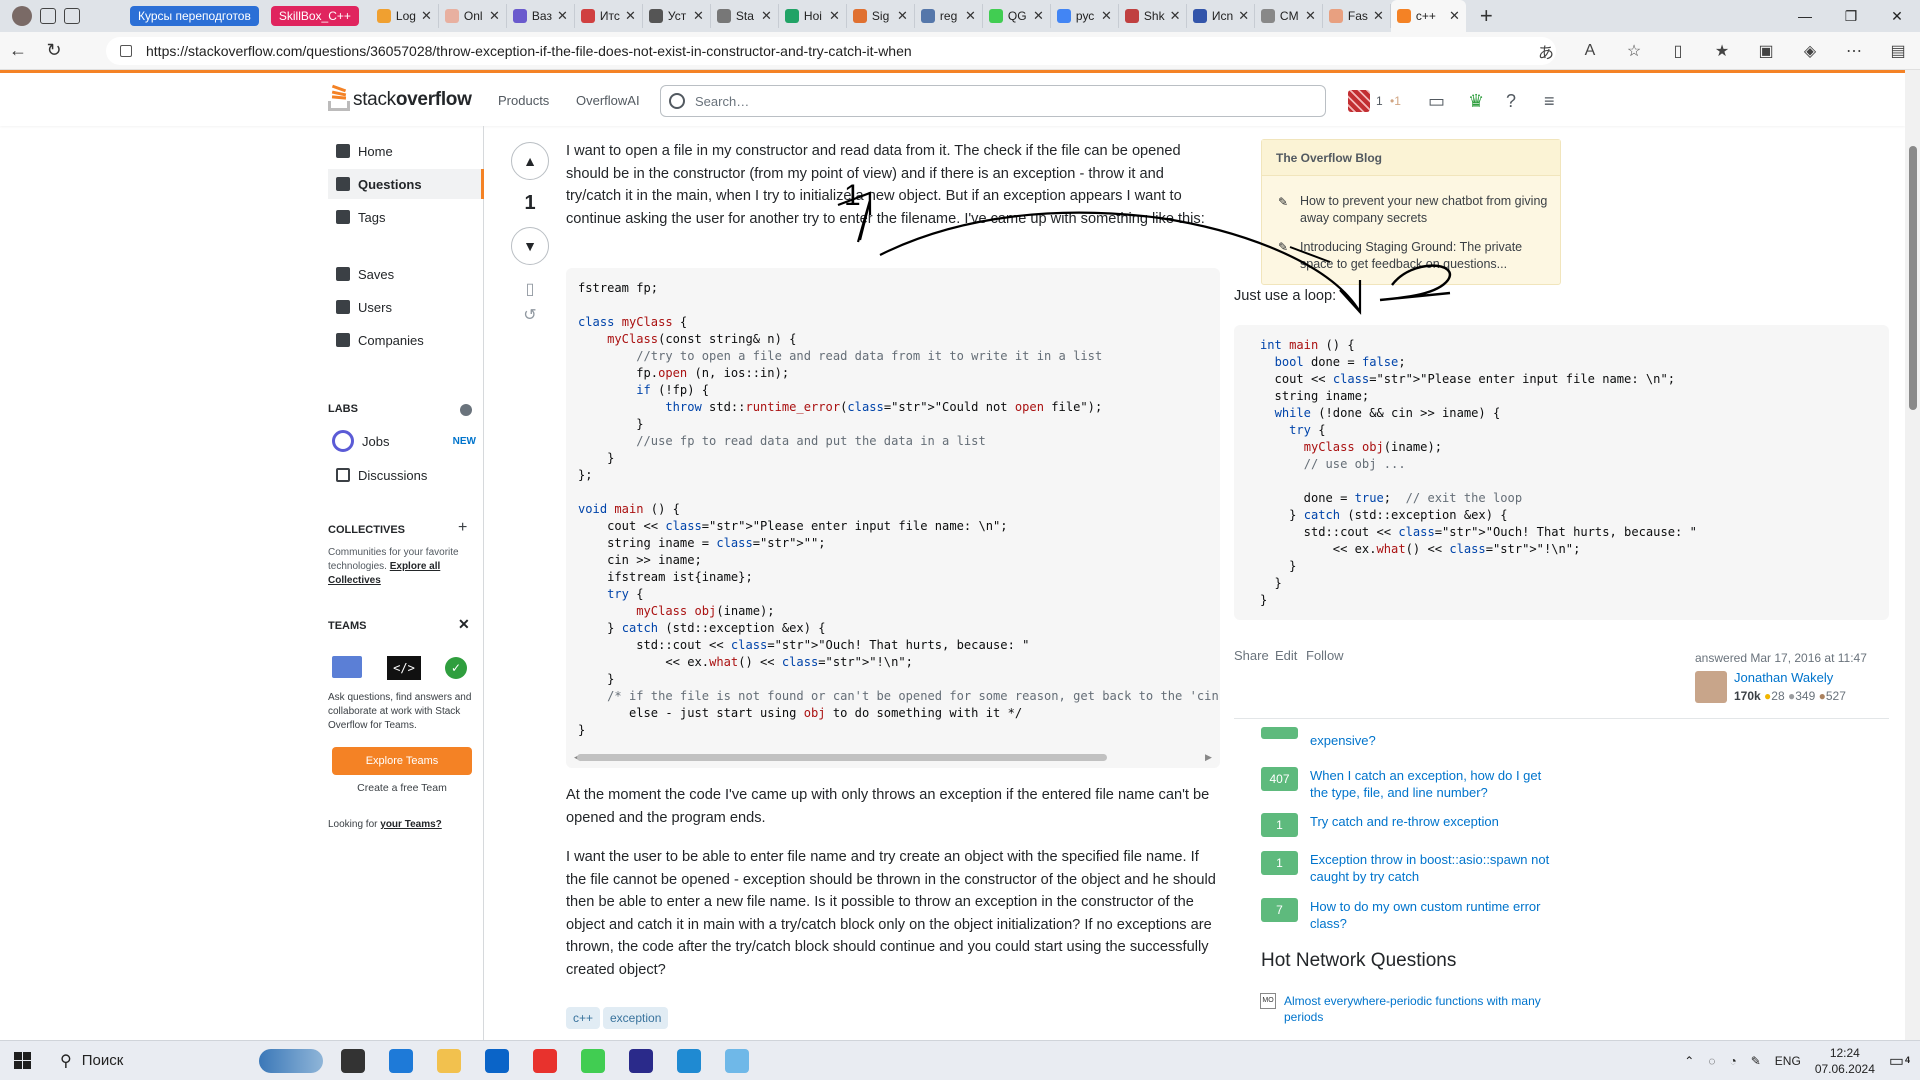  Describe the element at coordinates (1711, 1061) in the screenshot. I see `network-icon: ◌` at that location.